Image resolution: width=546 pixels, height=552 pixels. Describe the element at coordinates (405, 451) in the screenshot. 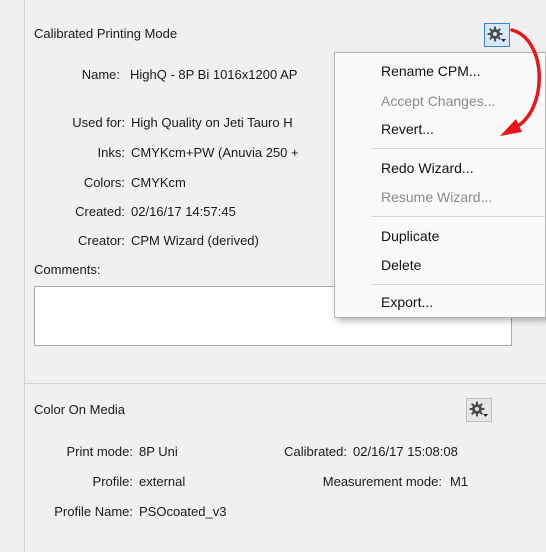

I see `calibrated-value: 02/16/17 15:08:08` at that location.